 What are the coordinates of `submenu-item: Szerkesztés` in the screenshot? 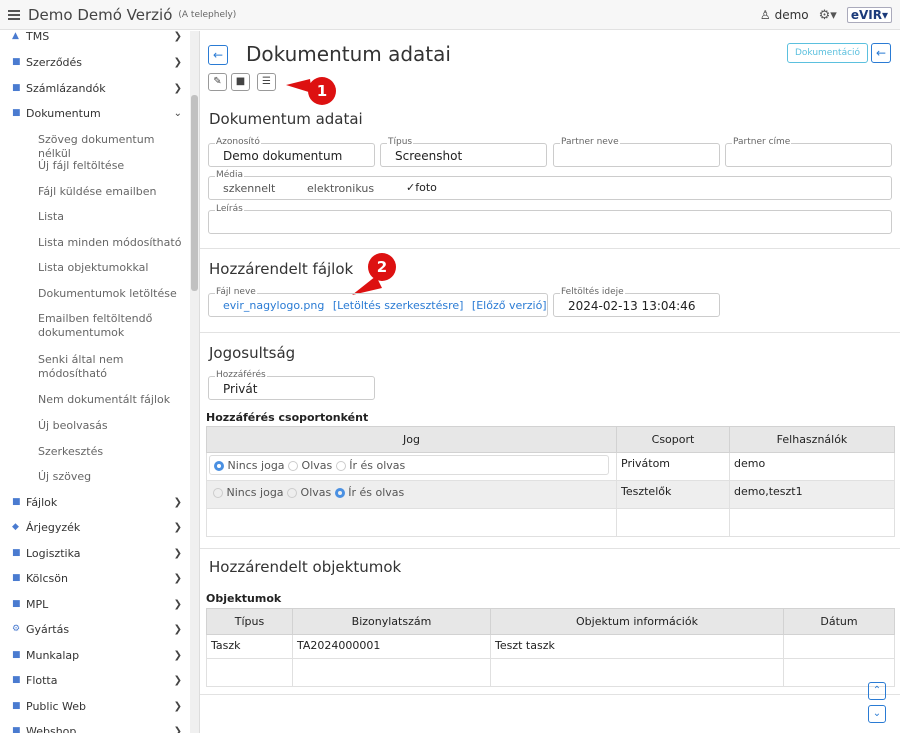 It's located at (113, 452).